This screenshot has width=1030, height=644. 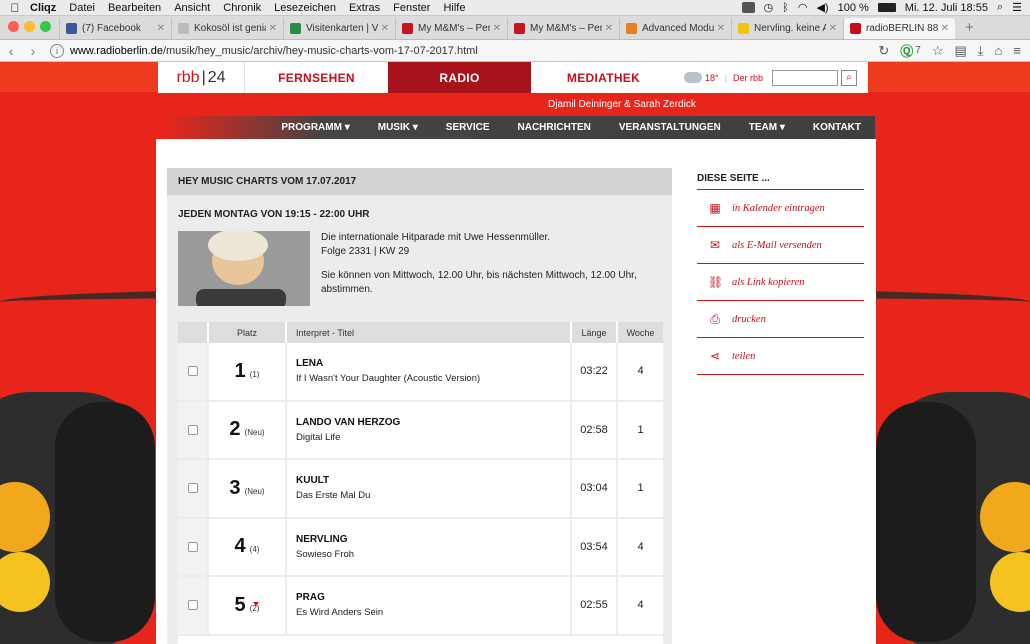 I want to click on bookmark-star-icon: ☆, so click(x=938, y=51).